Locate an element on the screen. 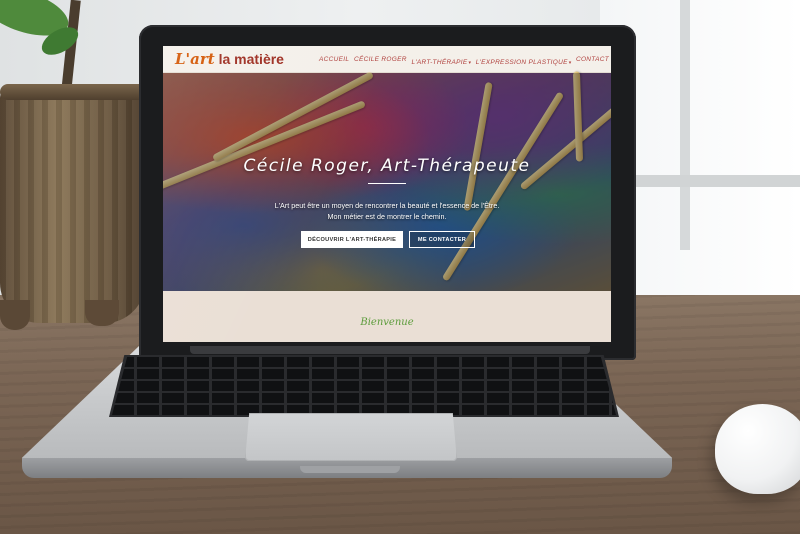 The width and height of the screenshot is (800, 534). logo-text: L'art is located at coordinates (195, 59).